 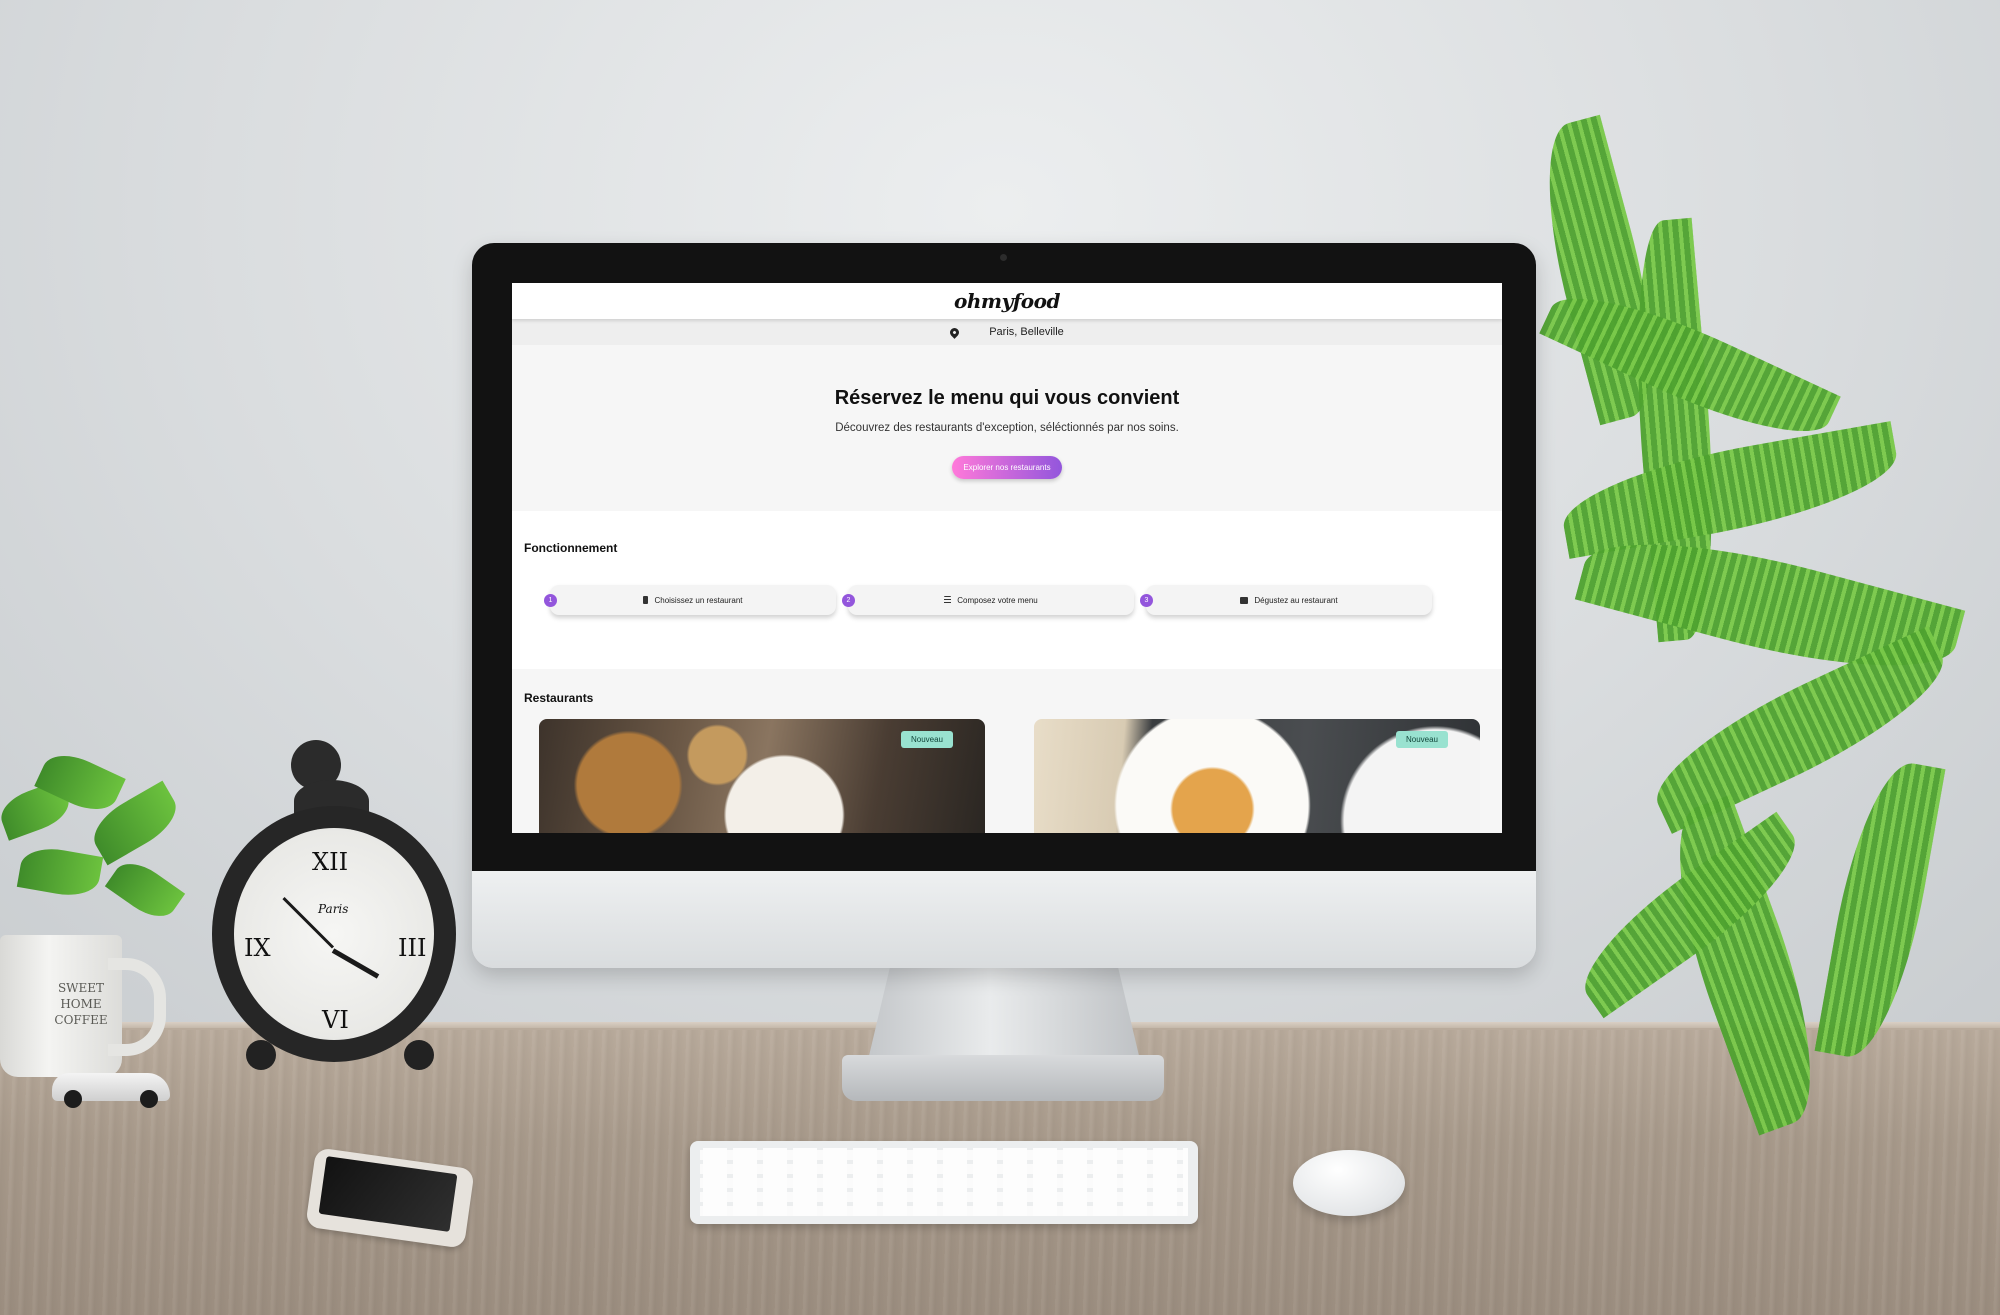 I want to click on site-header: ohmyfood, so click(x=1007, y=301).